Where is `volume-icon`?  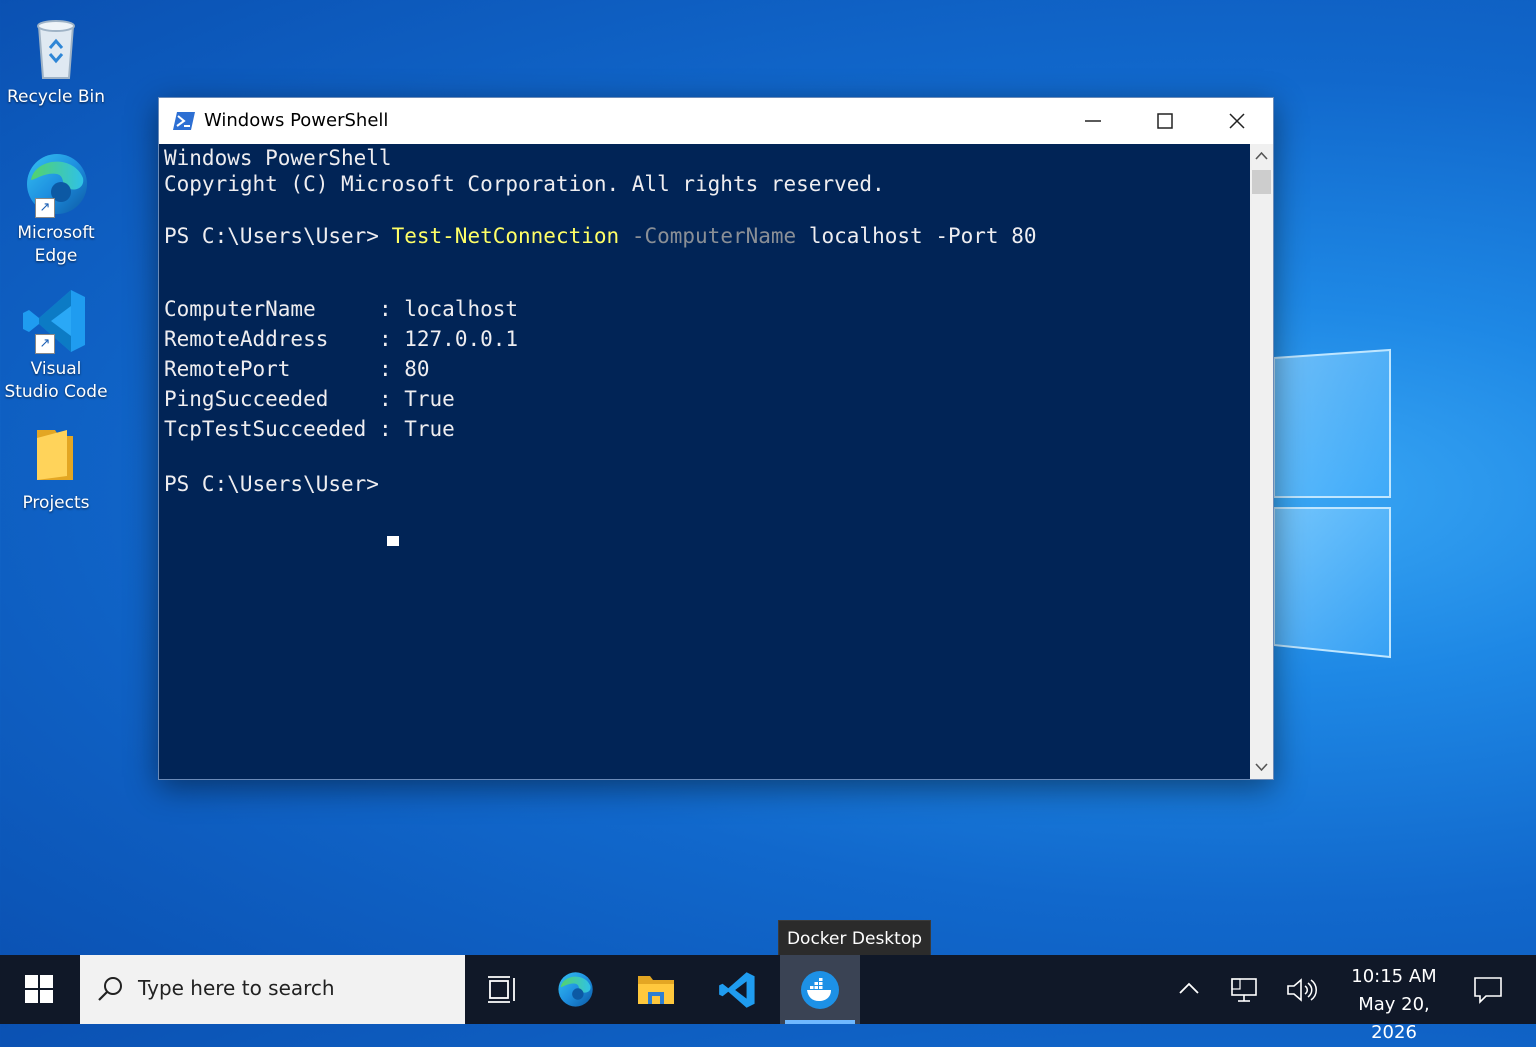 volume-icon is located at coordinates (1302, 990).